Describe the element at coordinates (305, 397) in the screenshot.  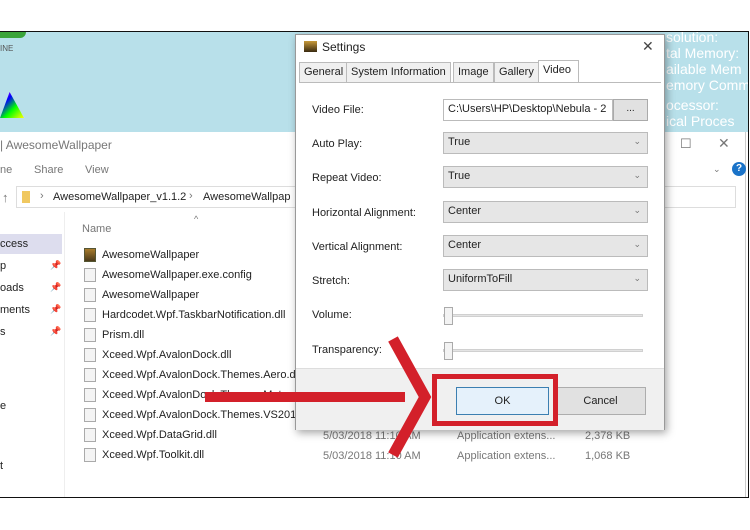
I see `arrow-shaft` at that location.